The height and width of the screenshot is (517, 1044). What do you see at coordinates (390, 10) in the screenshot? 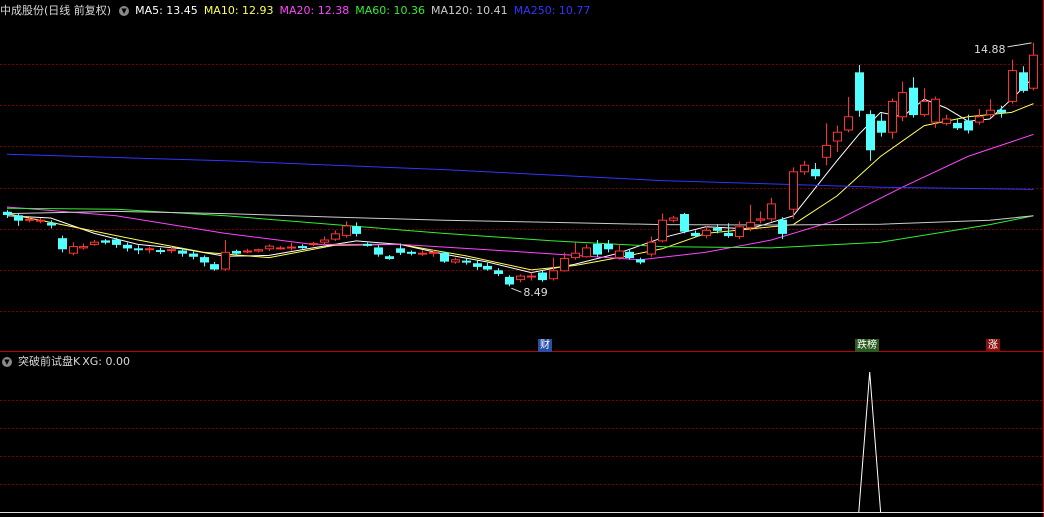
I see `ma60-label: MA60: 10.36` at bounding box center [390, 10].